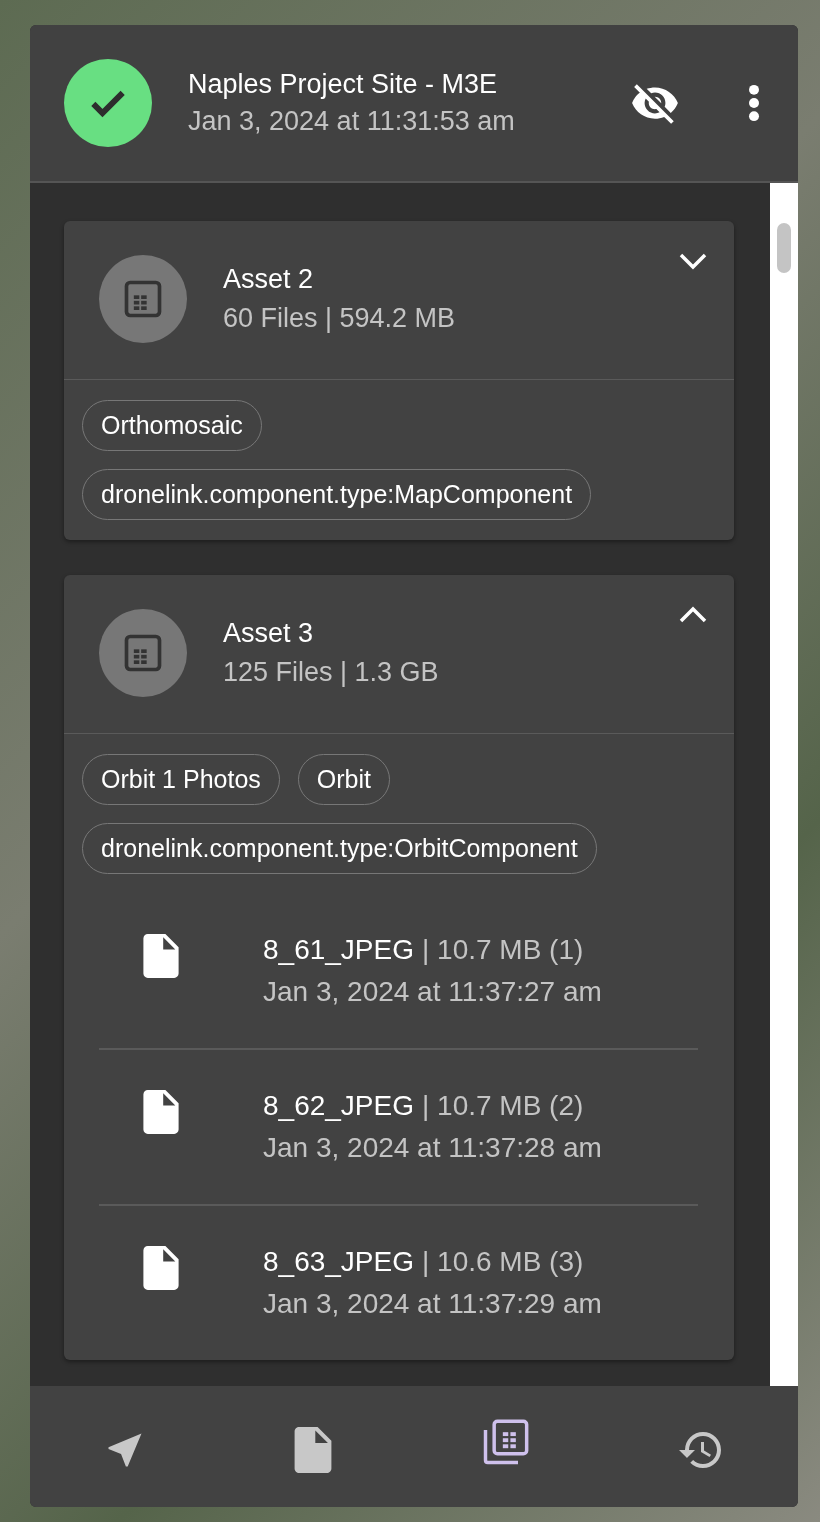  Describe the element at coordinates (269, 633) in the screenshot. I see `asset-name: Asset 3` at that location.